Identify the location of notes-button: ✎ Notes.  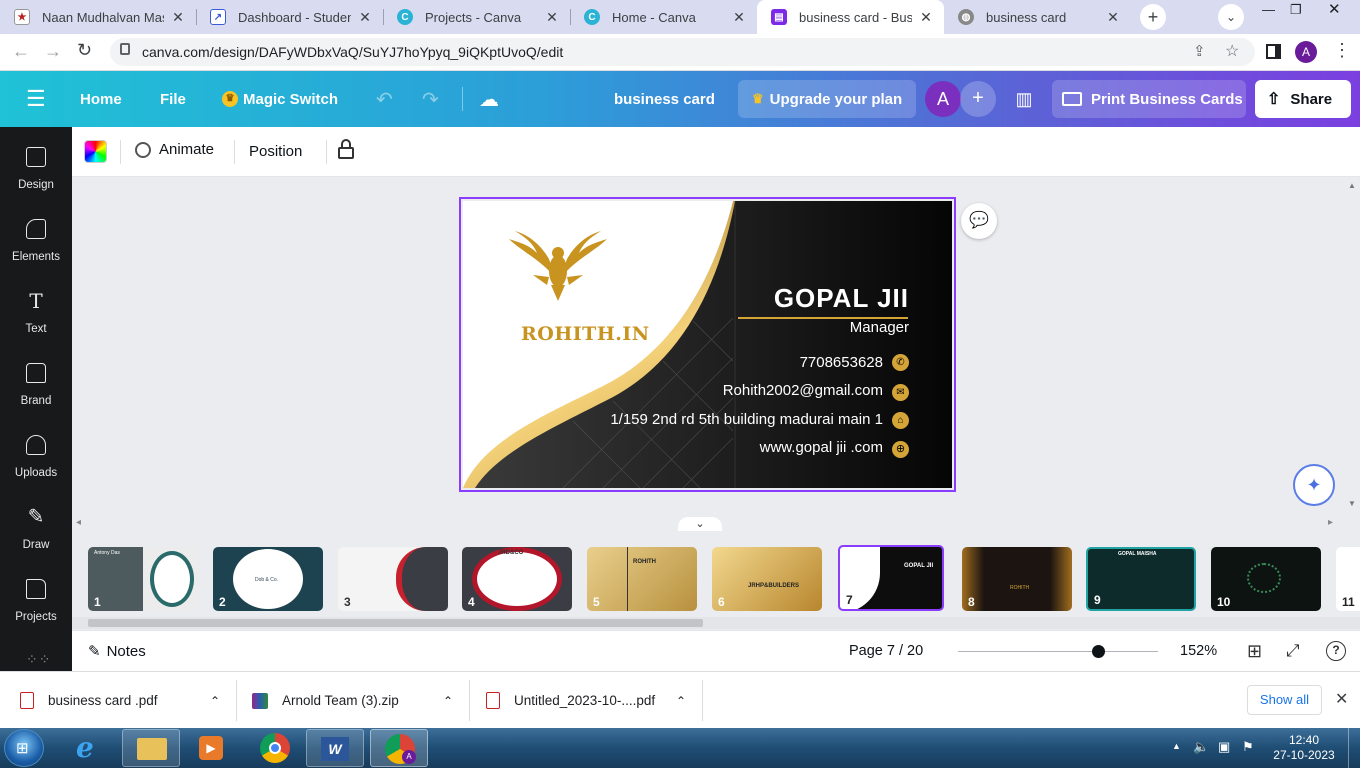
(117, 651).